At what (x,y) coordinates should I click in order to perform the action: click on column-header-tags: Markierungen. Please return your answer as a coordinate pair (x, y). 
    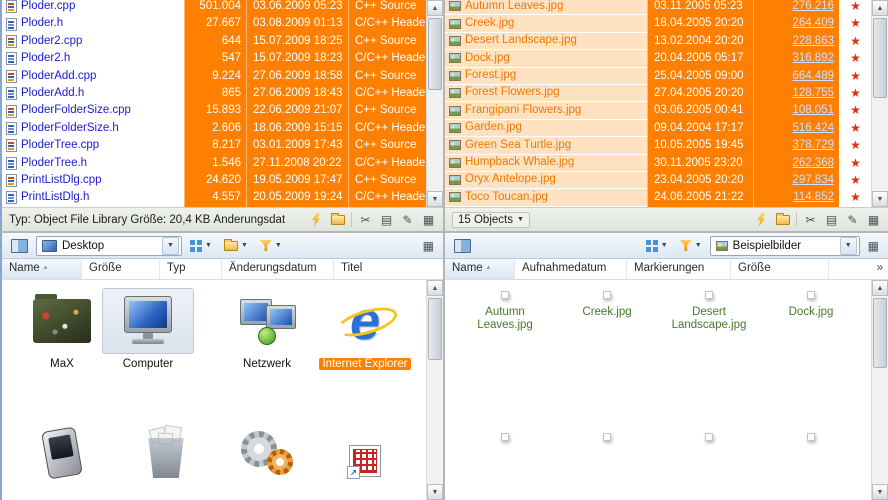
    Looking at the image, I should click on (679, 269).